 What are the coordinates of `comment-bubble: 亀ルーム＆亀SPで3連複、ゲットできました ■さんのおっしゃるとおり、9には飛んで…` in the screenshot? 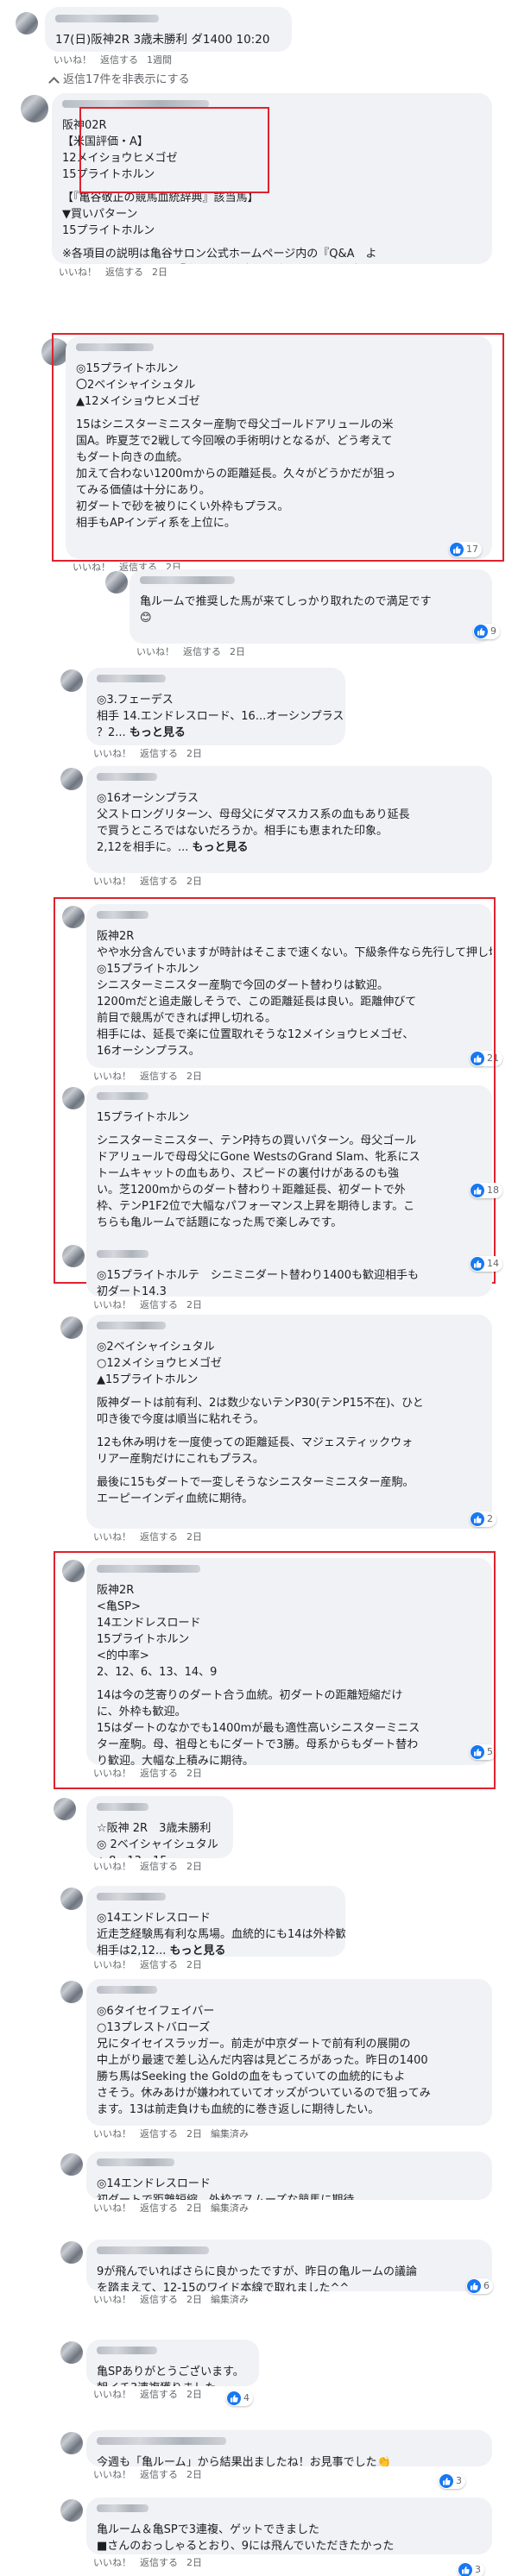 It's located at (289, 2525).